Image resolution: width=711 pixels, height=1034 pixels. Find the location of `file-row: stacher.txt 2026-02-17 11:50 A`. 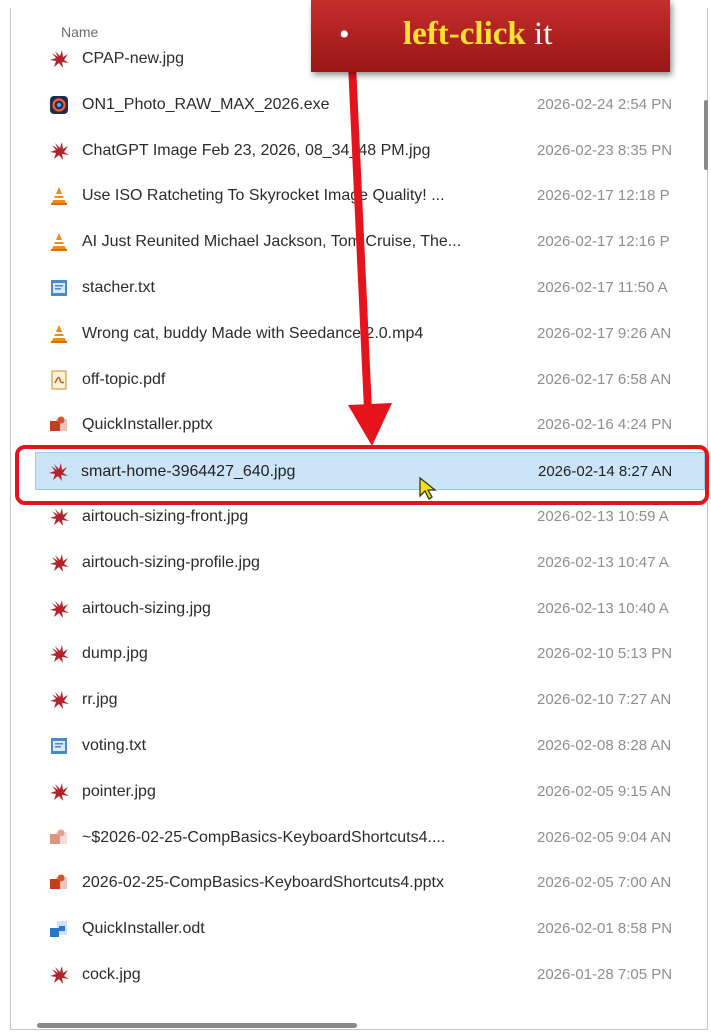

file-row: stacher.txt 2026-02-17 11:50 A is located at coordinates (377, 288).